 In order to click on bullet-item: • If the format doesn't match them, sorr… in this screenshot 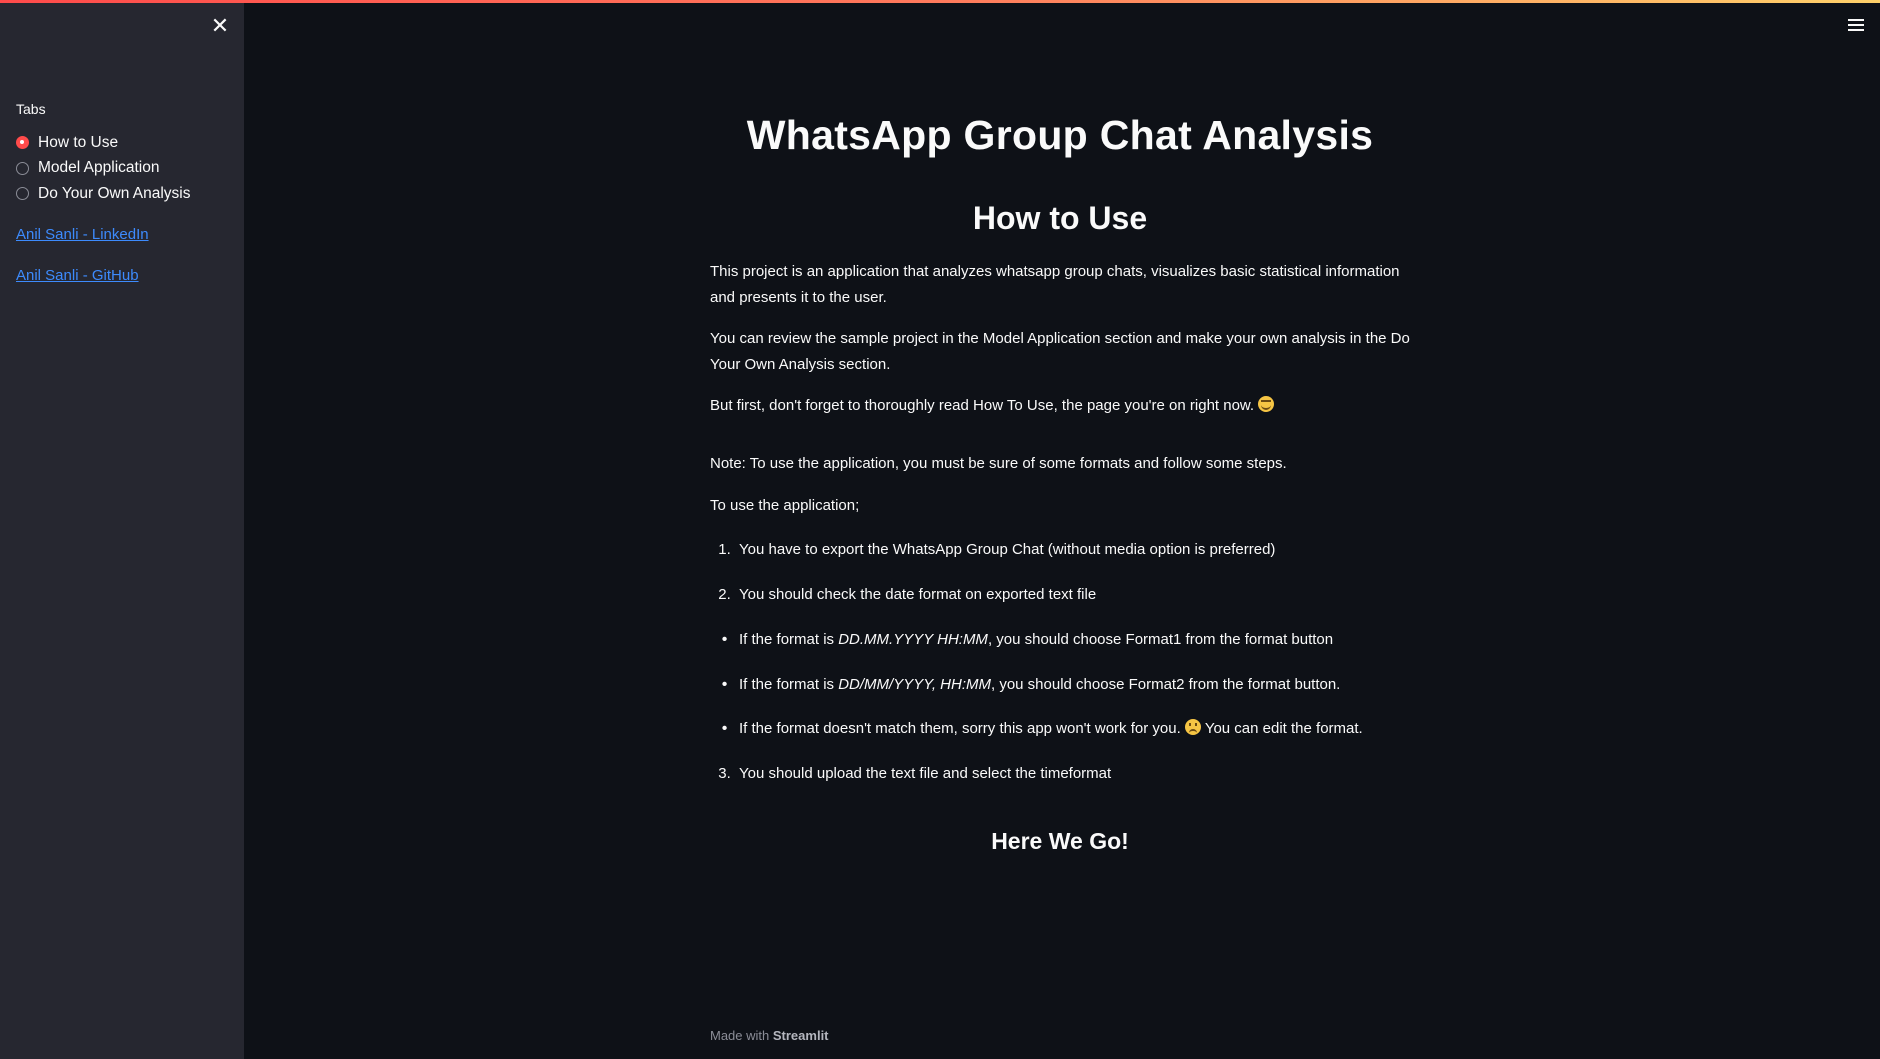, I will do `click(1060, 729)`.